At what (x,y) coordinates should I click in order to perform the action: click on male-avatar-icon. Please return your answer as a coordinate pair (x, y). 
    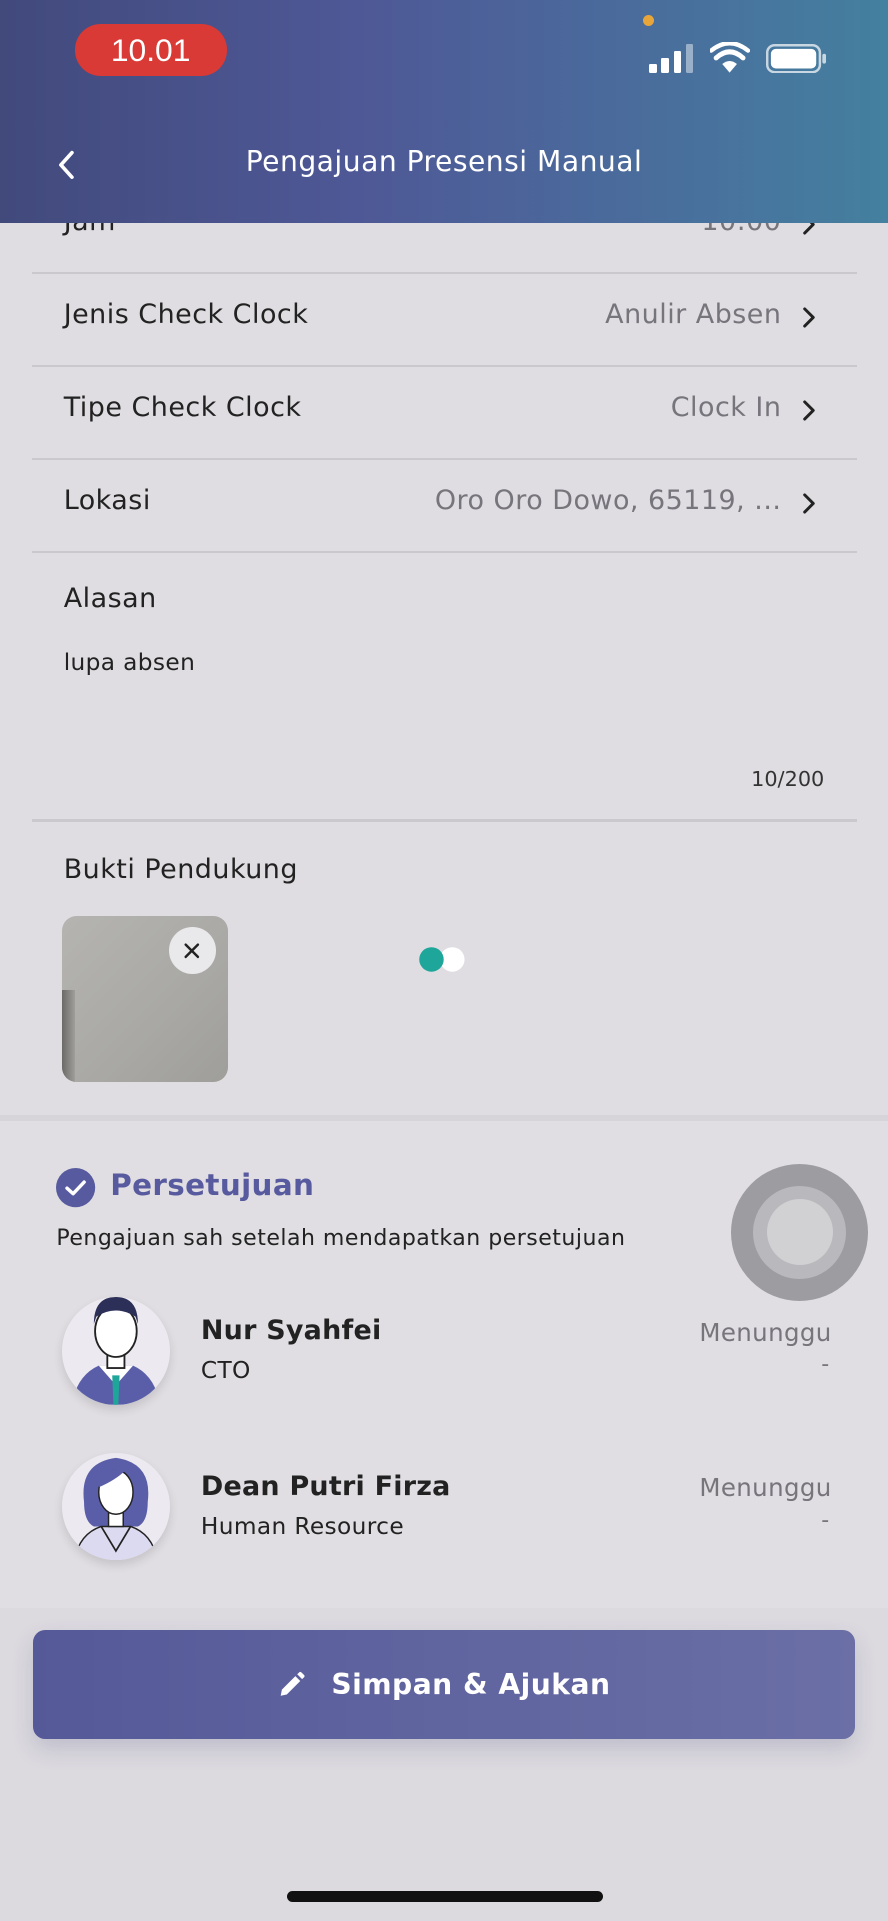
    Looking at the image, I should click on (116, 1351).